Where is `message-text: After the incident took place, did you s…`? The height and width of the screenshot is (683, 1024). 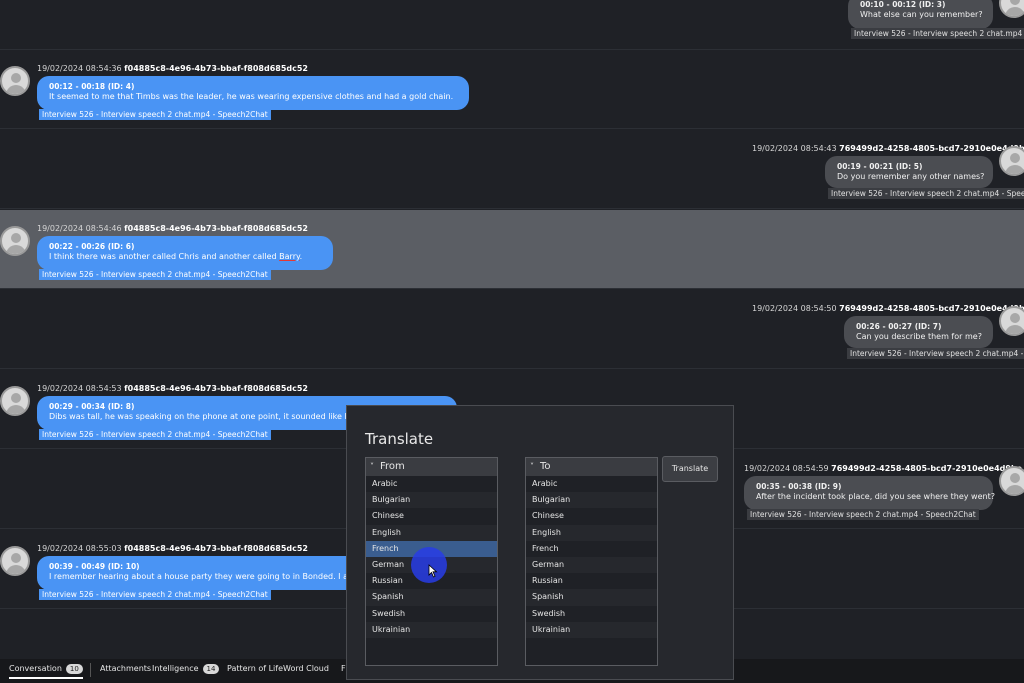
message-text: After the incident took place, did you s… is located at coordinates (875, 496).